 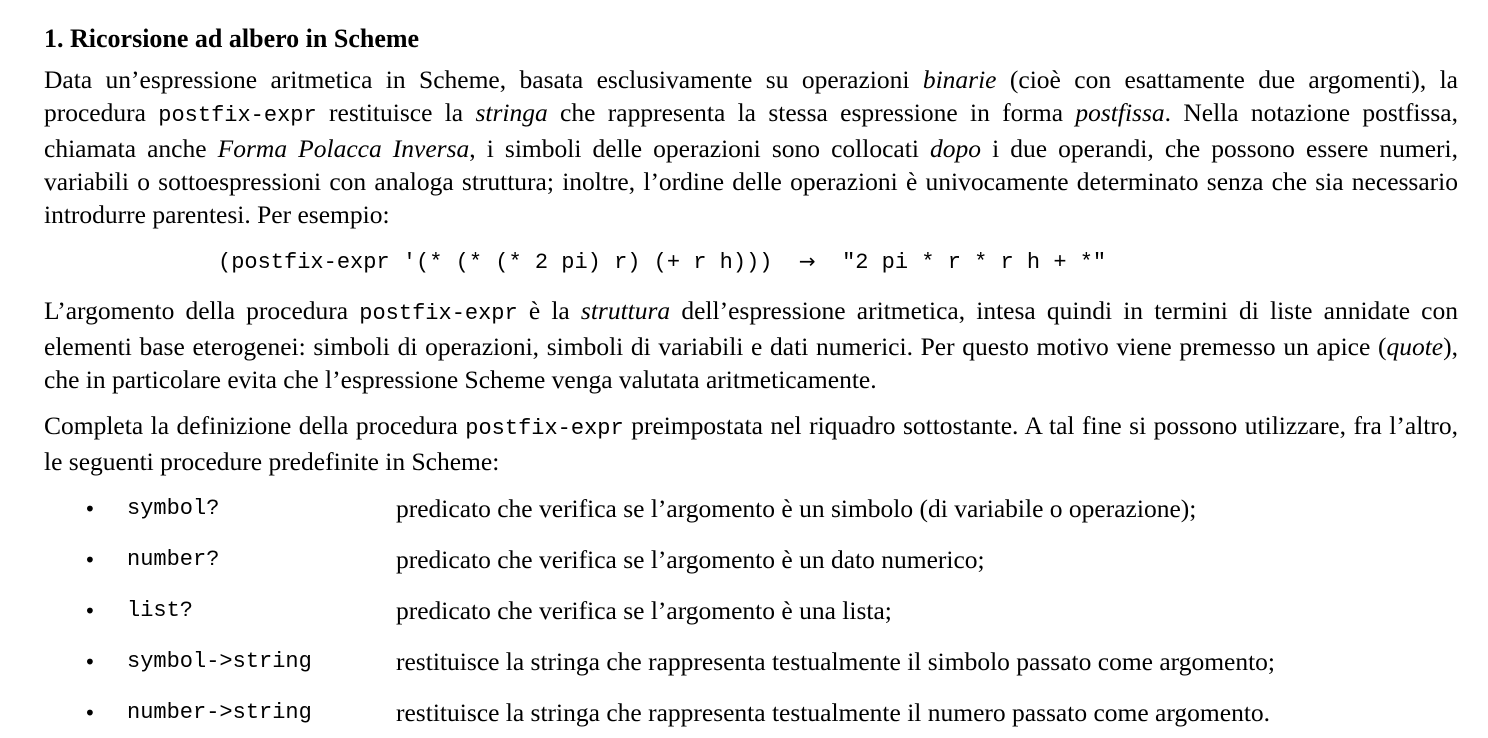 I want to click on emphasis-struttura: struttura, so click(x=625, y=310).